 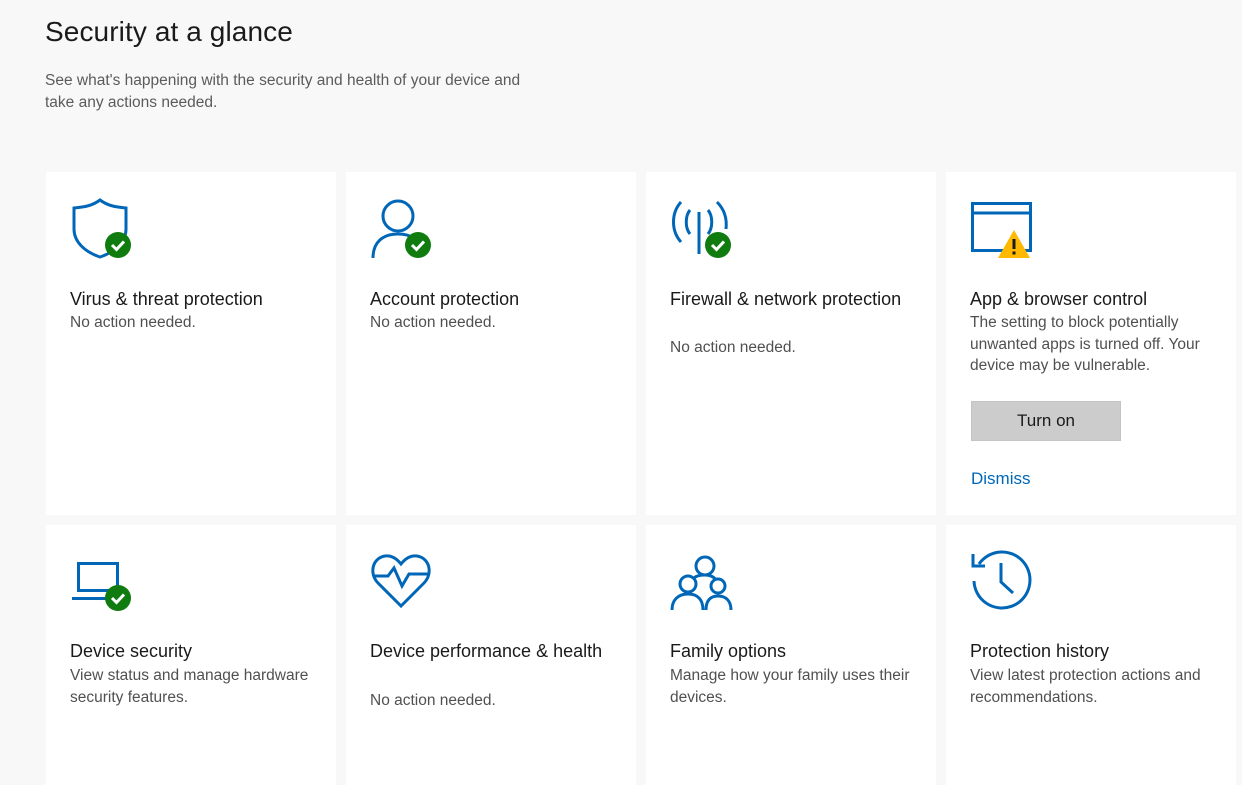 What do you see at coordinates (169, 31) in the screenshot?
I see `page-title: Security at a glance` at bounding box center [169, 31].